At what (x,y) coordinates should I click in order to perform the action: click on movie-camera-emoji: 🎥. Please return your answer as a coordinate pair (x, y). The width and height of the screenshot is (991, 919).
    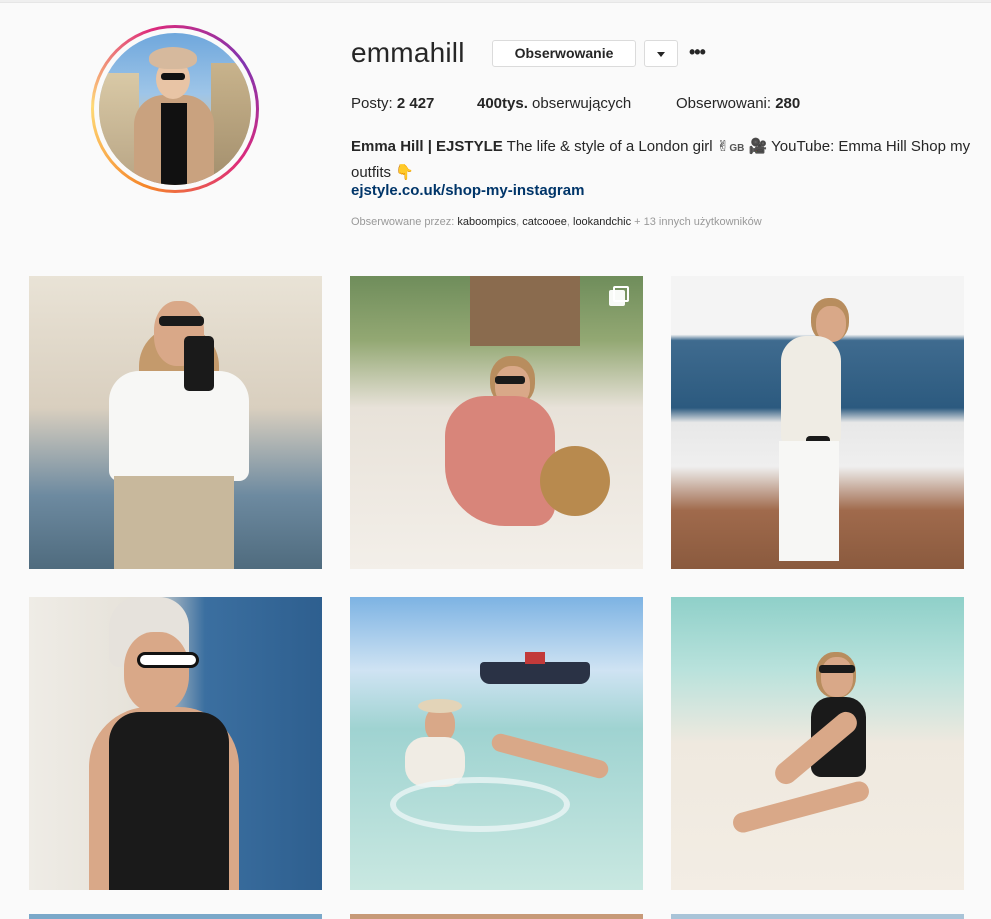
    Looking at the image, I should click on (758, 146).